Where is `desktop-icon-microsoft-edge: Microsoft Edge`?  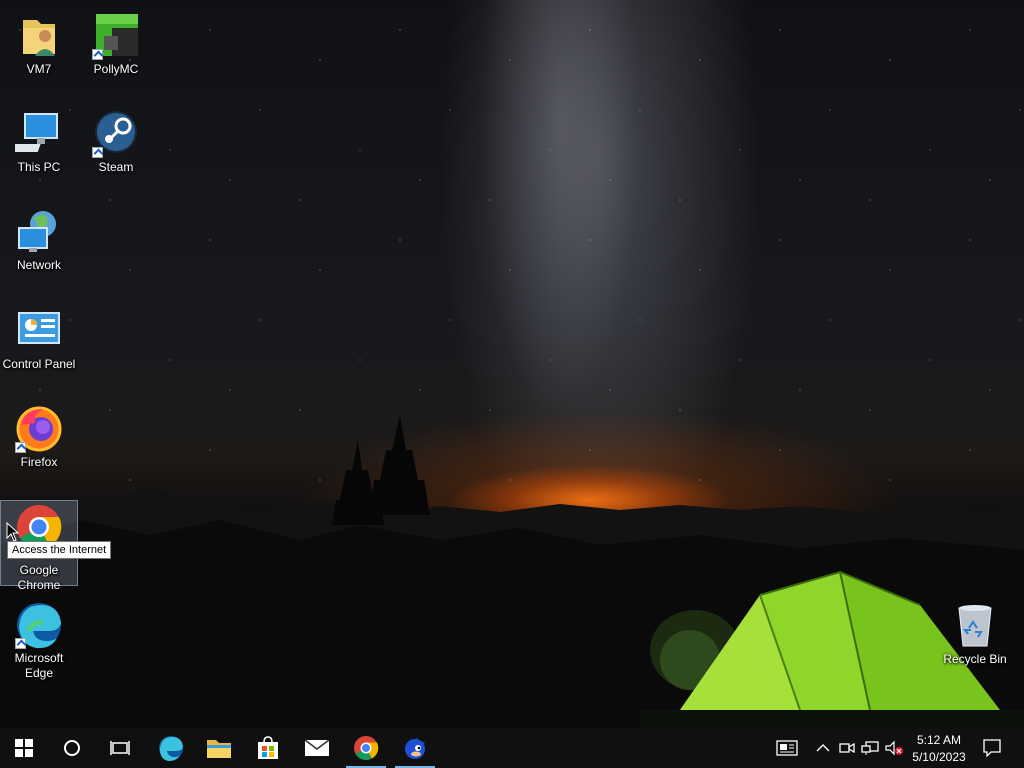
desktop-icon-microsoft-edge: Microsoft Edge is located at coordinates (39, 641).